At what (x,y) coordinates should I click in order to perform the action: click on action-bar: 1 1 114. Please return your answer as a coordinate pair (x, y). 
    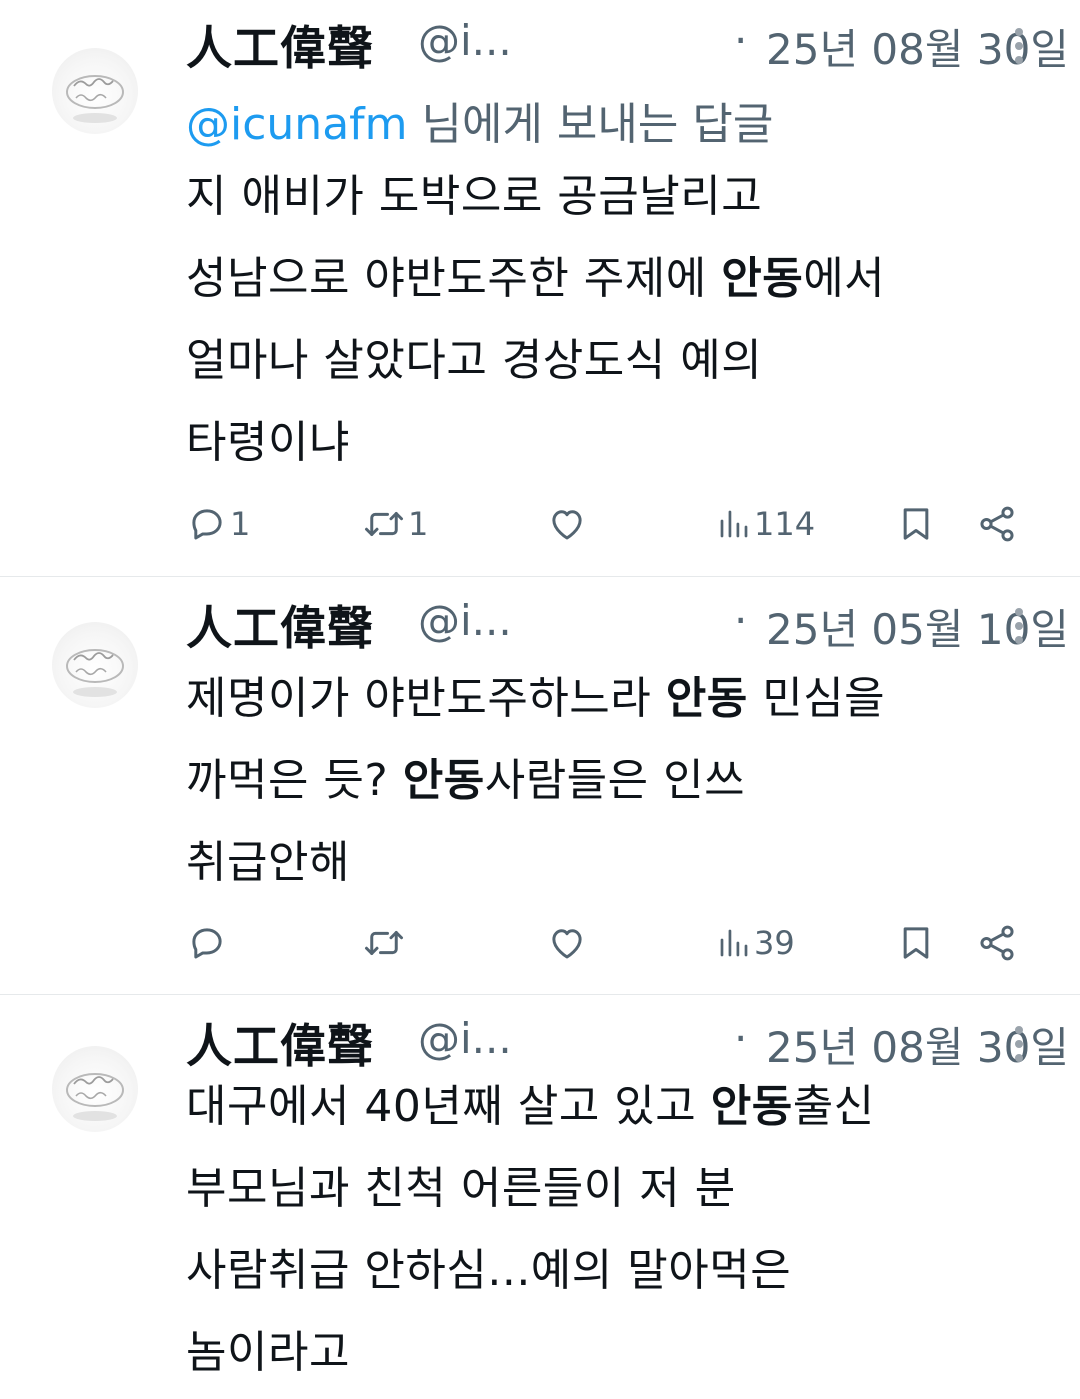
    Looking at the image, I should click on (611, 524).